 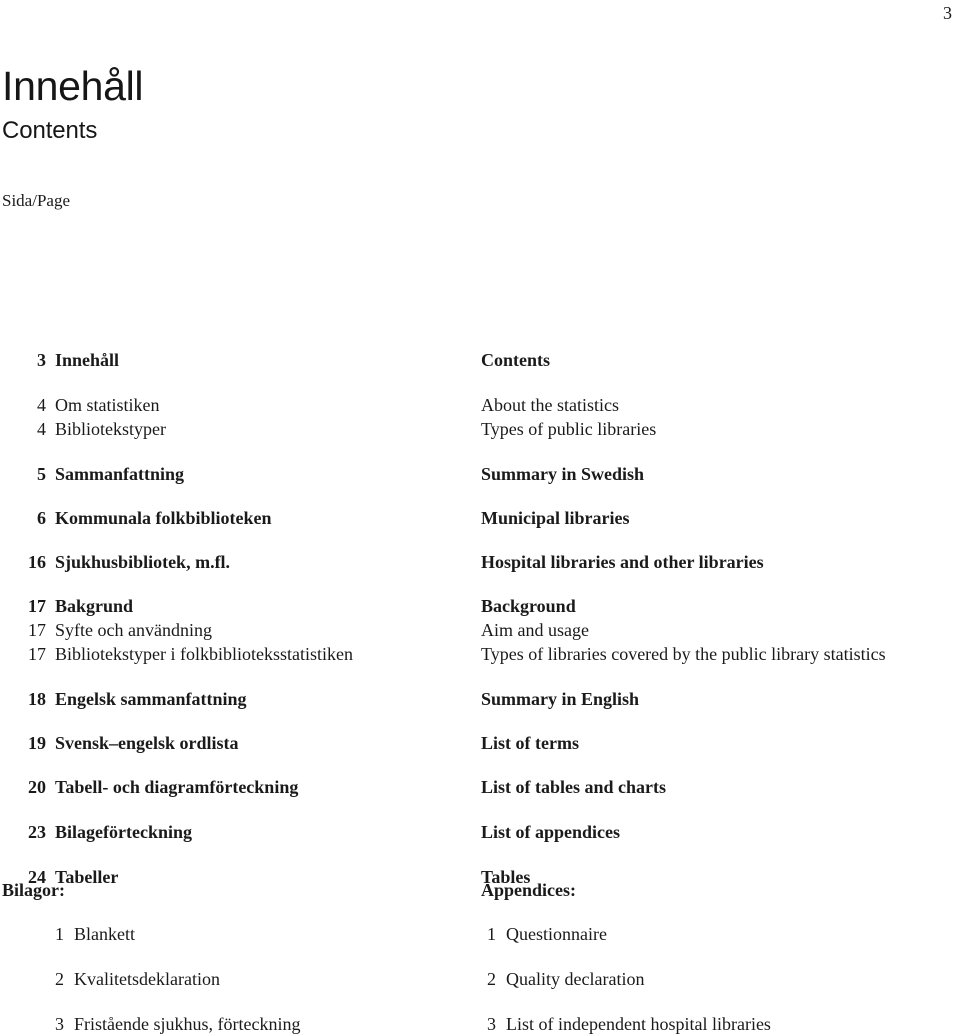 I want to click on appendix-number-english: 1, so click(x=491, y=934).